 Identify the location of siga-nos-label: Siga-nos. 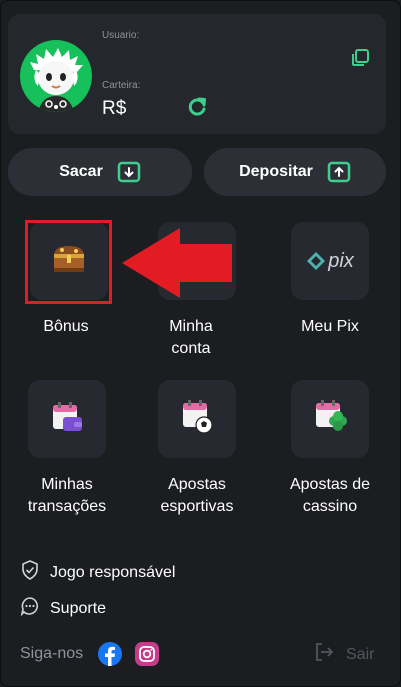
(52, 653).